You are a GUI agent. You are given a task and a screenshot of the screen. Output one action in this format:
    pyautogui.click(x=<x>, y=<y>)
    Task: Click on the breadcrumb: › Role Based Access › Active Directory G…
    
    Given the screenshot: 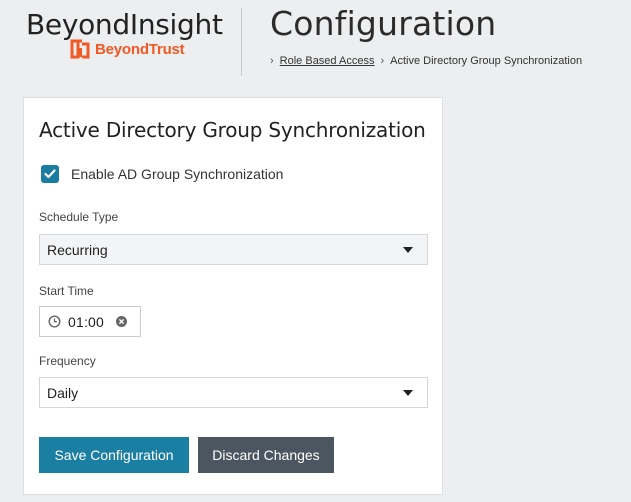 What is the action you would take?
    pyautogui.click(x=426, y=61)
    